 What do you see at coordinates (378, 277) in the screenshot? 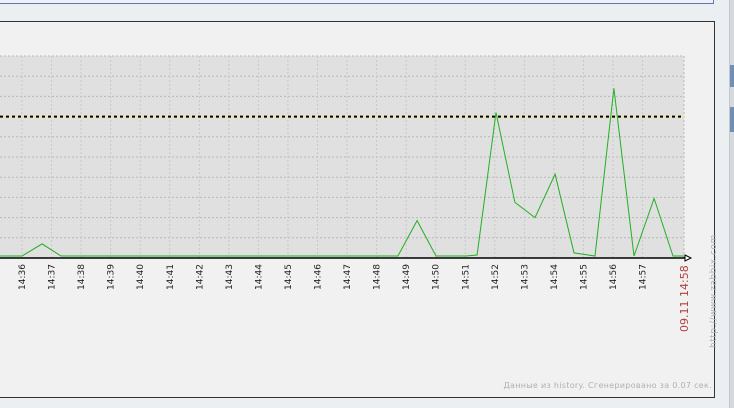
I see `x-tick-label: 14:48` at bounding box center [378, 277].